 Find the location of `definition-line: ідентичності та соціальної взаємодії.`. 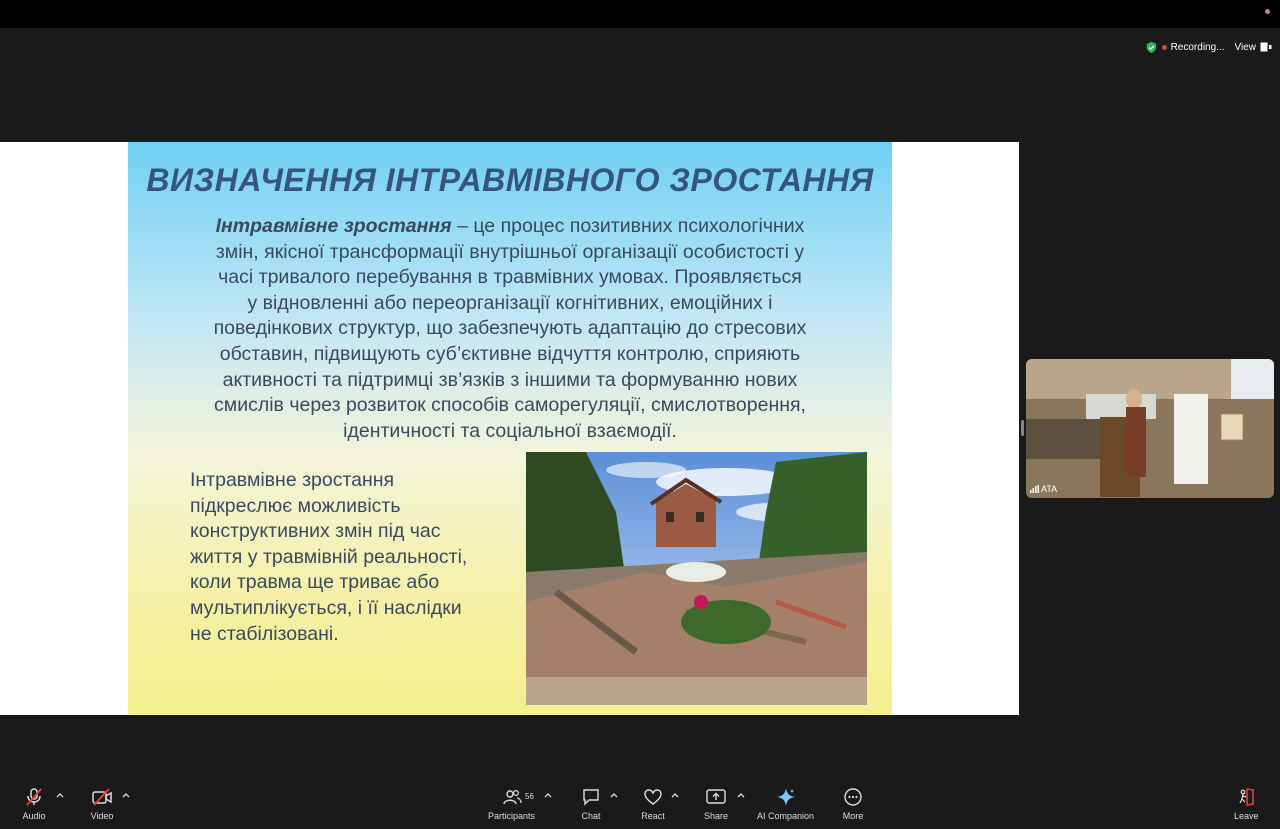

definition-line: ідентичності та соціальної взаємодії. is located at coordinates (510, 430).